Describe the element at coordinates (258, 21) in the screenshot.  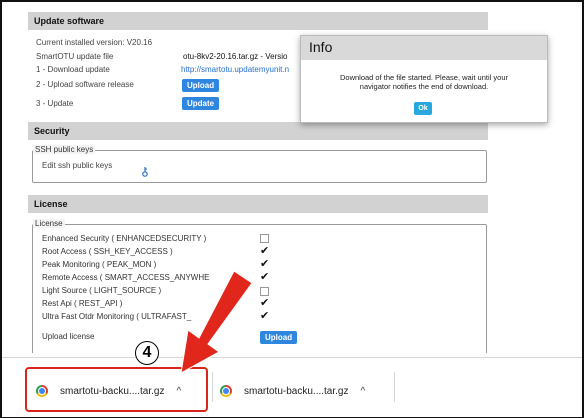
I see `section-header-update: Update software` at that location.